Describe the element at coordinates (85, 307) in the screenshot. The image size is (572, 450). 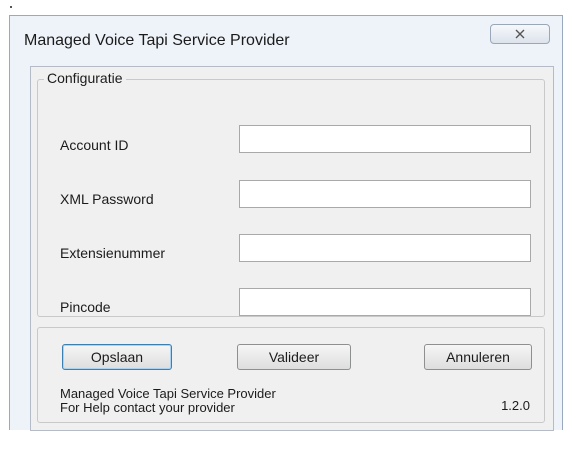
I see `pincode-label: Pincode` at that location.